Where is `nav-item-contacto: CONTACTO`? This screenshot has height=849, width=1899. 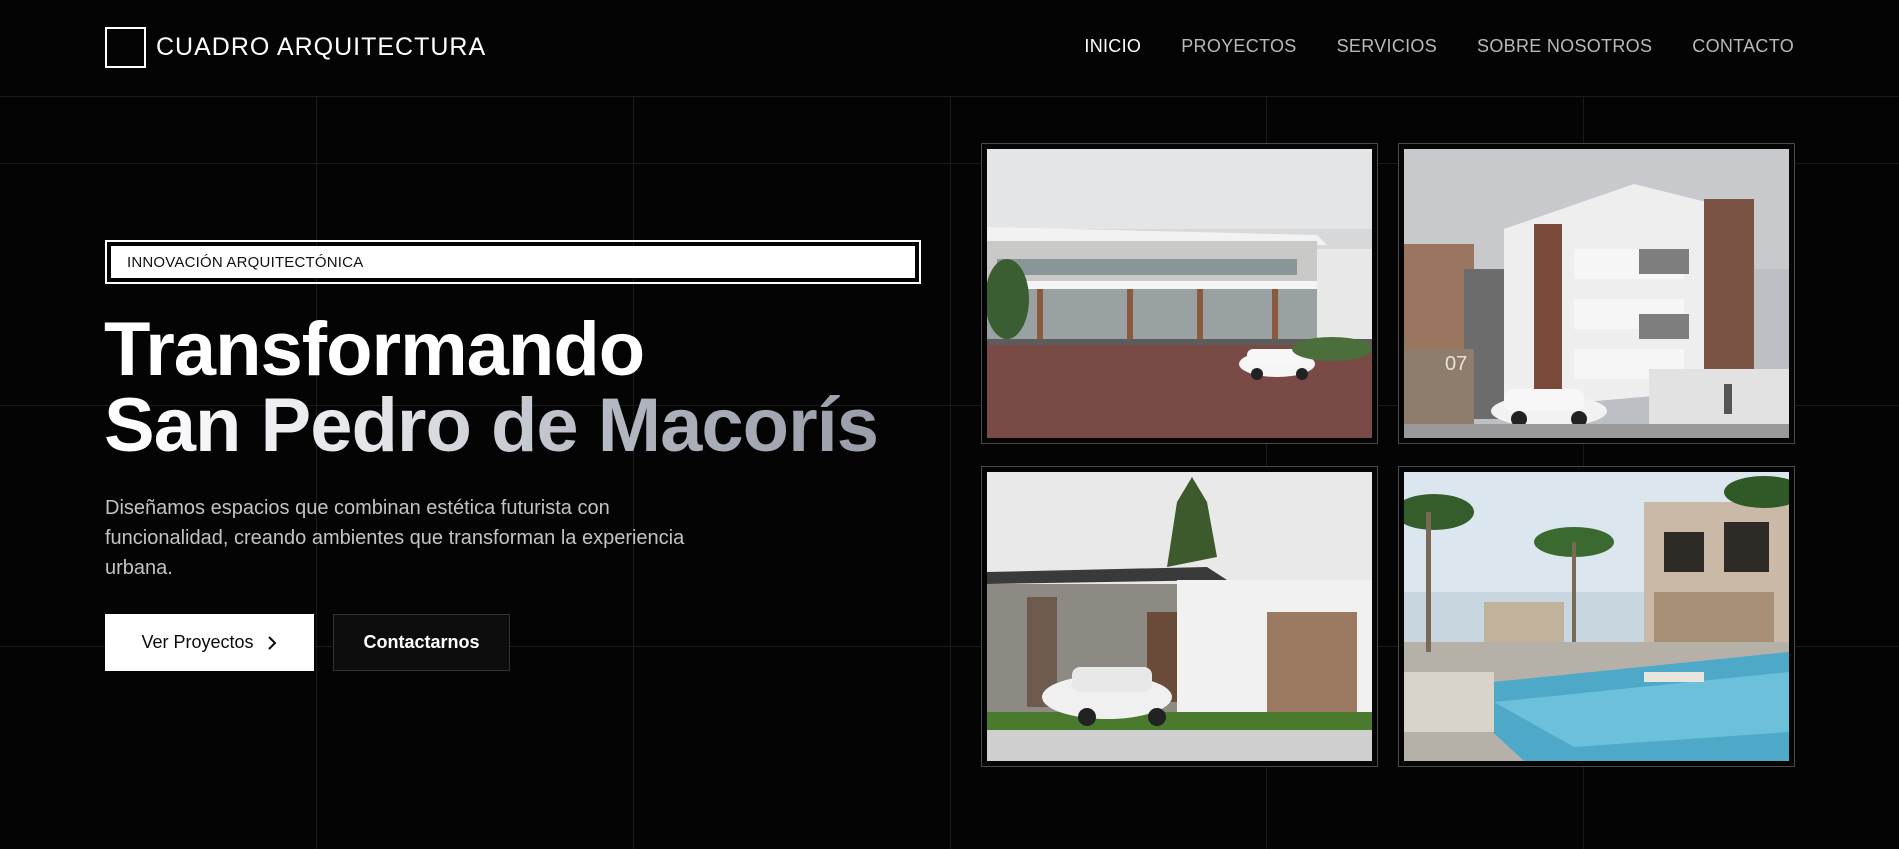 nav-item-contacto: CONTACTO is located at coordinates (1743, 46).